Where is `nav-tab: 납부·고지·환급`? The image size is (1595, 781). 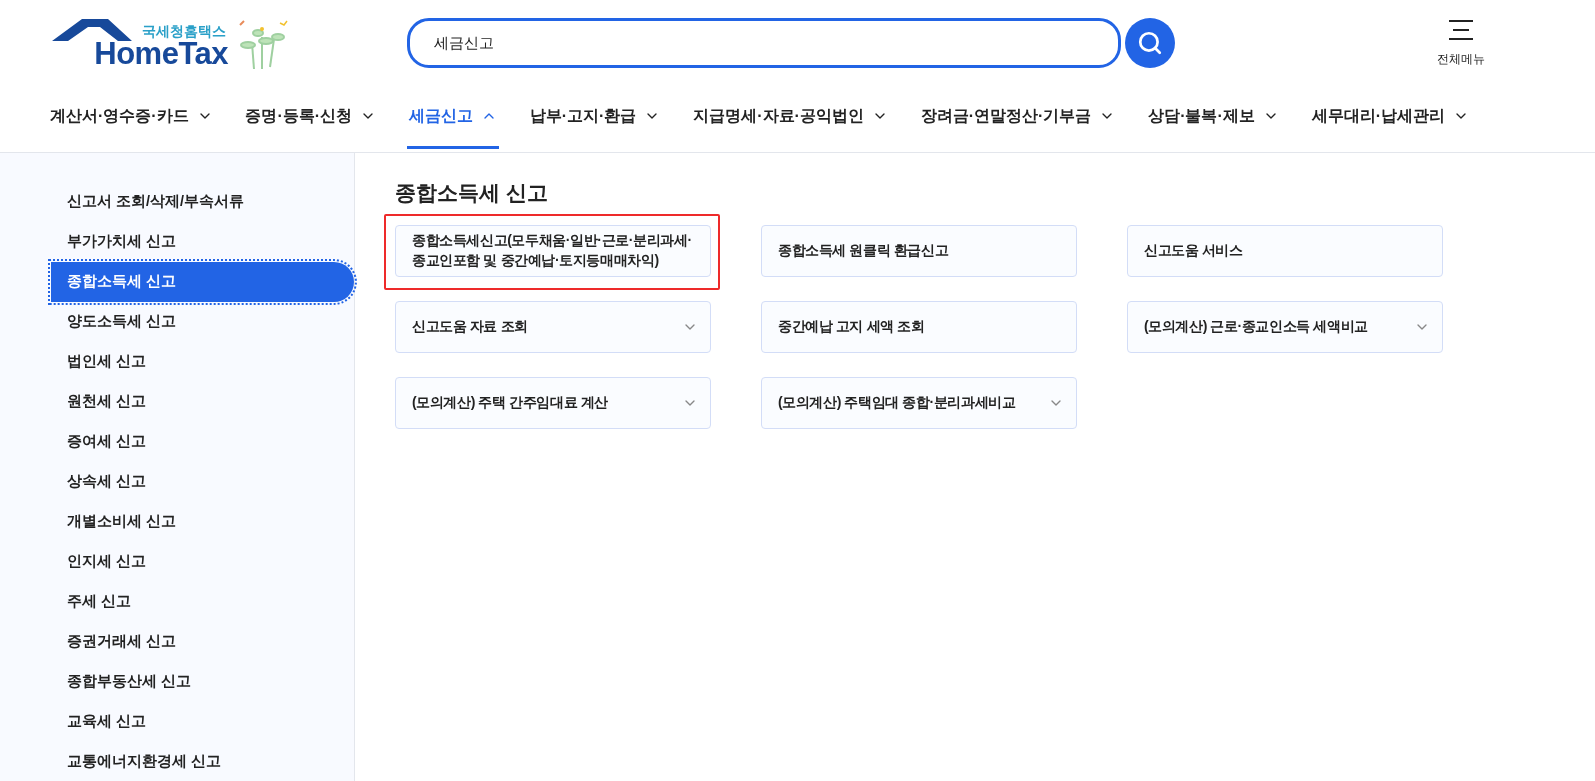 nav-tab: 납부·고지·환급 is located at coordinates (595, 117).